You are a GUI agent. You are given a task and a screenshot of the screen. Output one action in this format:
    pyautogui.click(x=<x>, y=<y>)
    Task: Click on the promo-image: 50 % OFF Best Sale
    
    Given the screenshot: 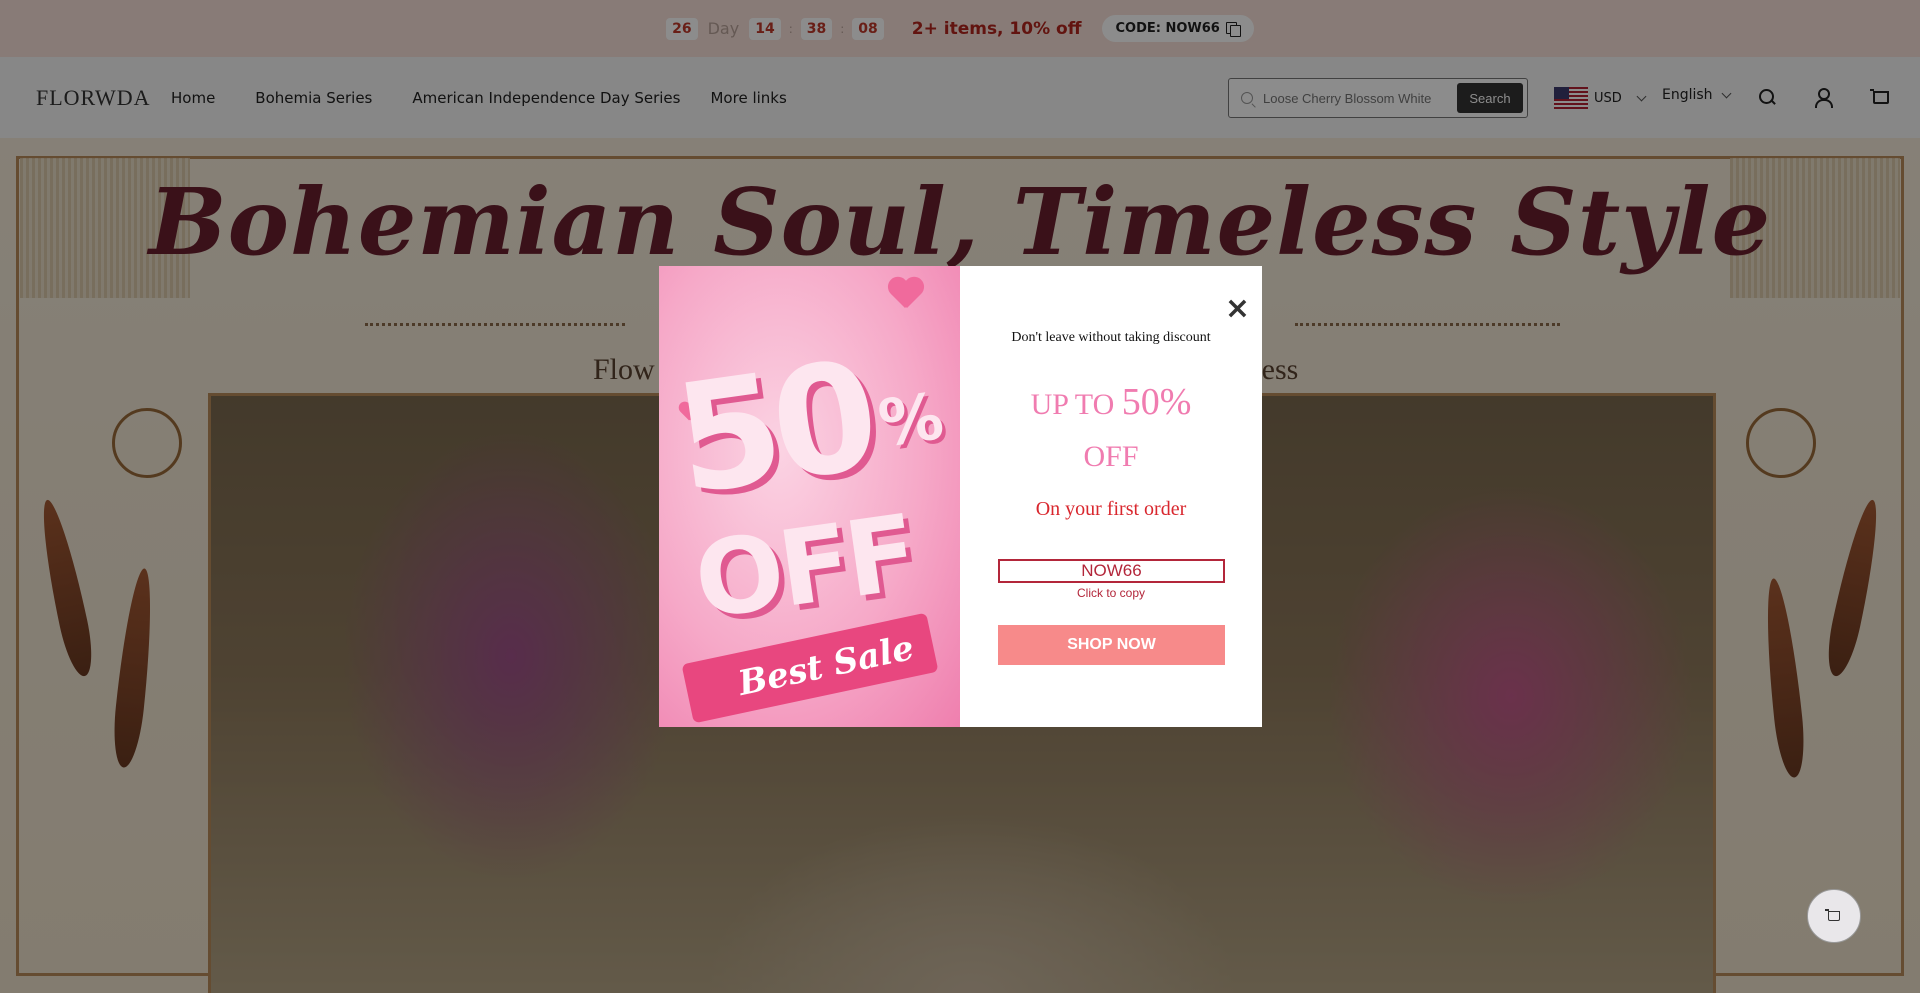 What is the action you would take?
    pyautogui.click(x=809, y=496)
    